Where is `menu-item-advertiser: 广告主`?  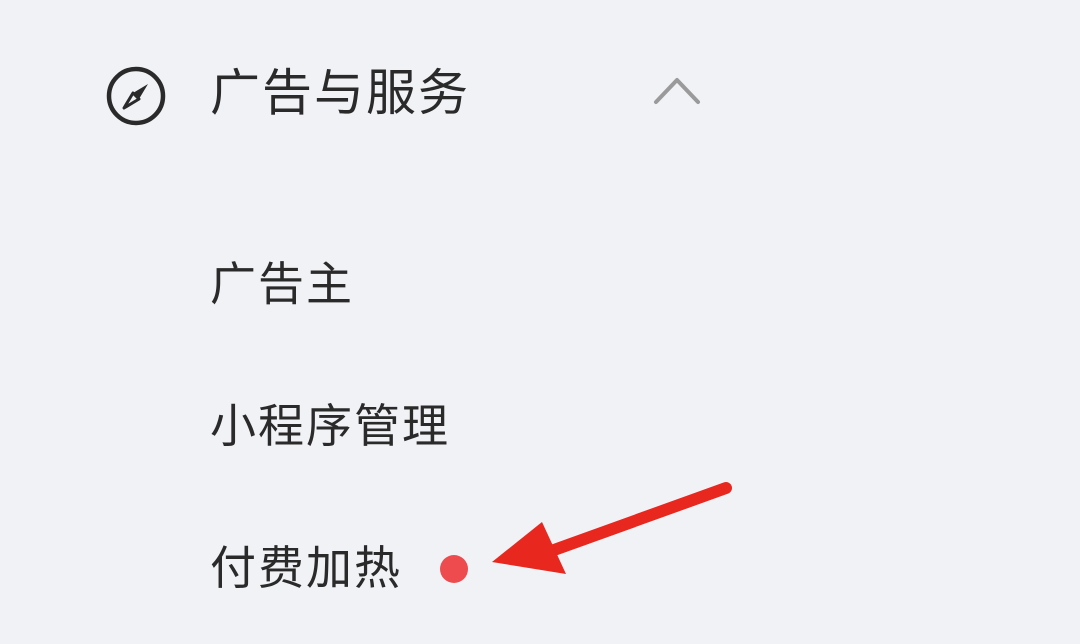
menu-item-advertiser: 广告主 is located at coordinates (282, 284).